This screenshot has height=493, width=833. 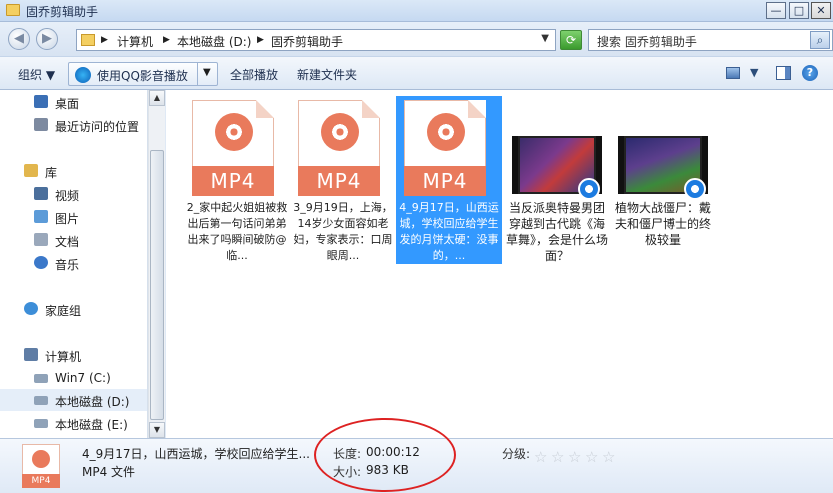 What do you see at coordinates (31, 308) in the screenshot?
I see `homegroup-icon` at bounding box center [31, 308].